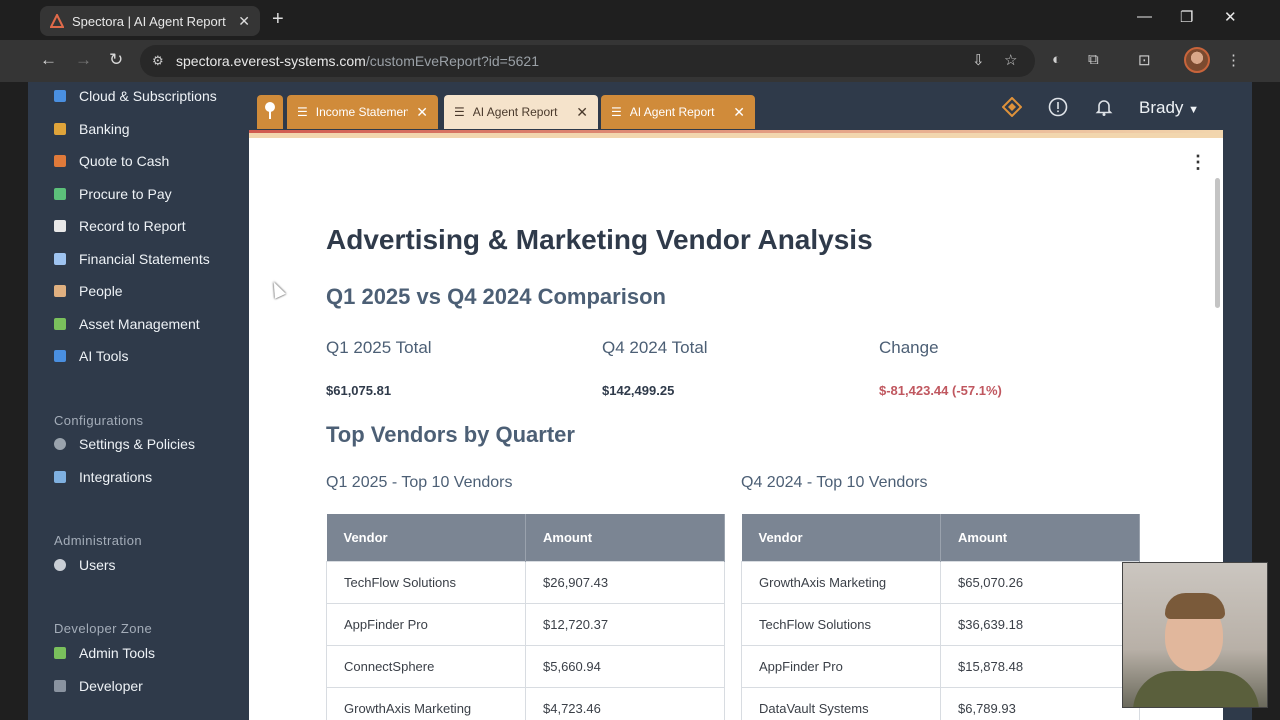 The height and width of the screenshot is (720, 1280). What do you see at coordinates (116, 60) in the screenshot?
I see `reload-icon: ↻` at bounding box center [116, 60].